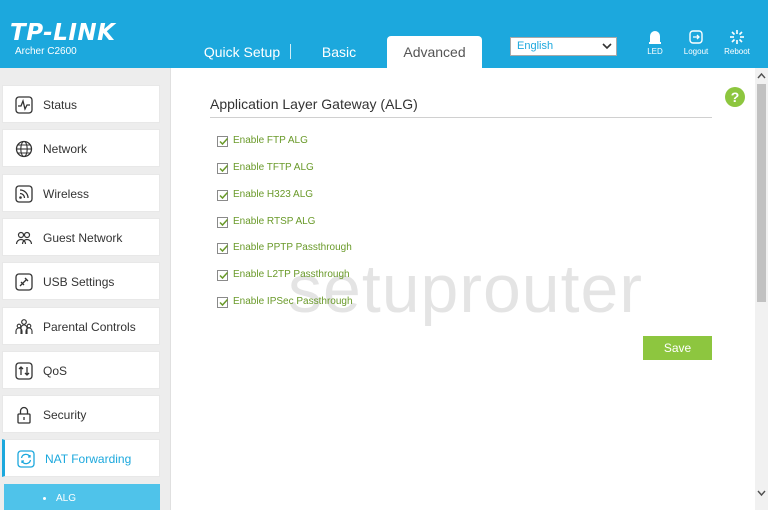 This screenshot has width=768, height=510. I want to click on sidebar-item-security: Security, so click(81, 414).